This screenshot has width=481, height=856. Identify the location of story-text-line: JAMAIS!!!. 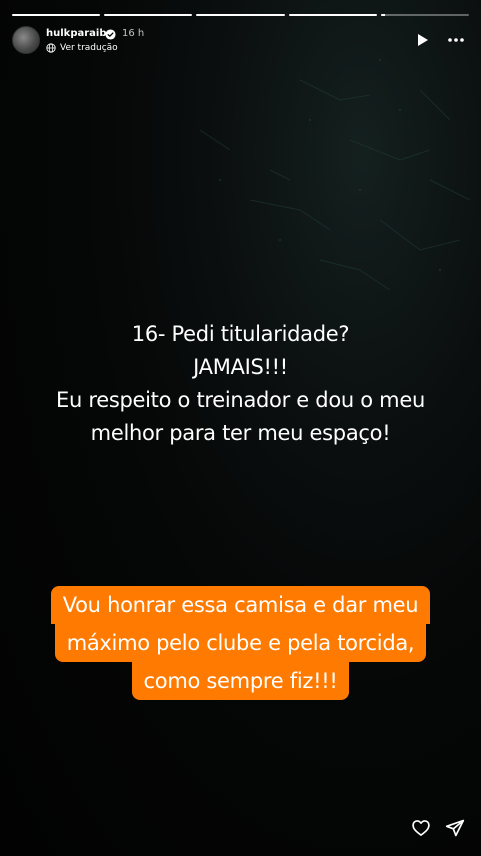
(240, 367).